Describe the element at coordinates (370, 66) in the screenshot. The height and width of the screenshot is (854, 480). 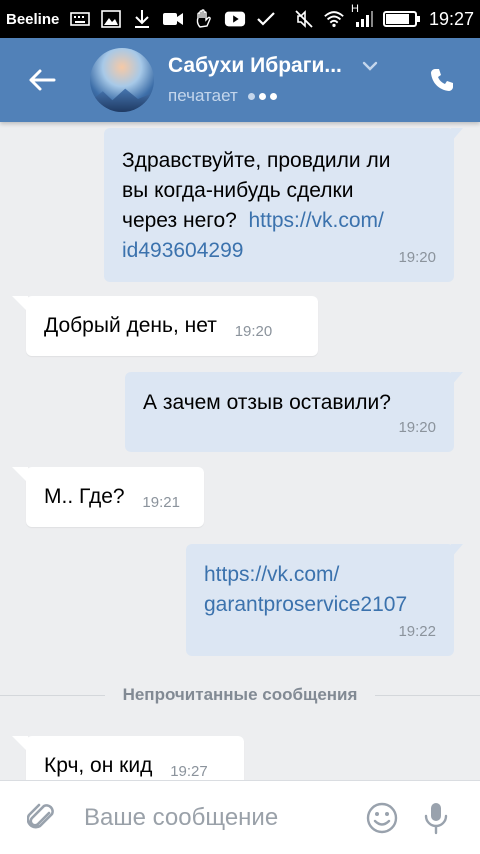
I see `chevron-down-icon` at that location.